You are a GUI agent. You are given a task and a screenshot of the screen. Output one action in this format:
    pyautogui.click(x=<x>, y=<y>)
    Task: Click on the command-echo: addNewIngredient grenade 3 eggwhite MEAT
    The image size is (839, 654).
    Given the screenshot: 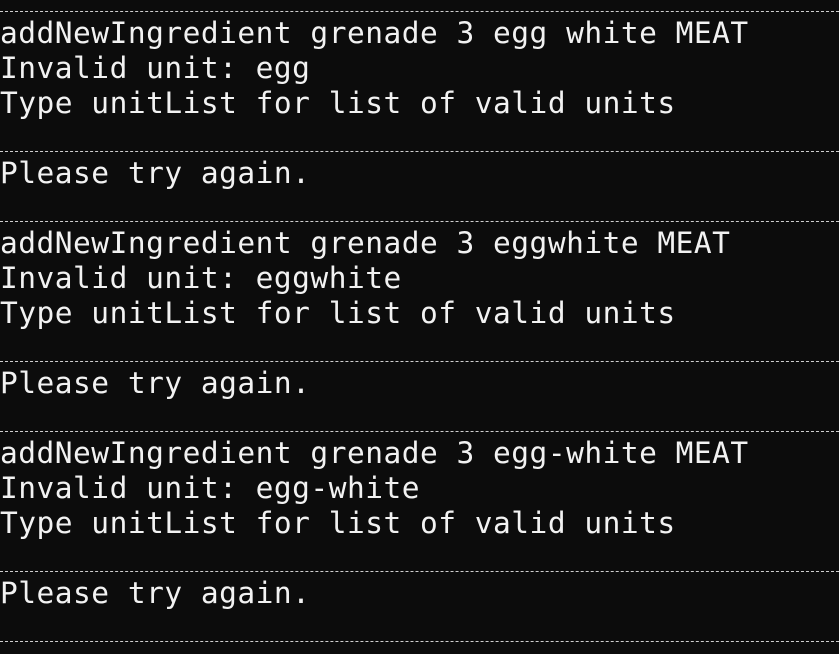 What is the action you would take?
    pyautogui.click(x=365, y=243)
    